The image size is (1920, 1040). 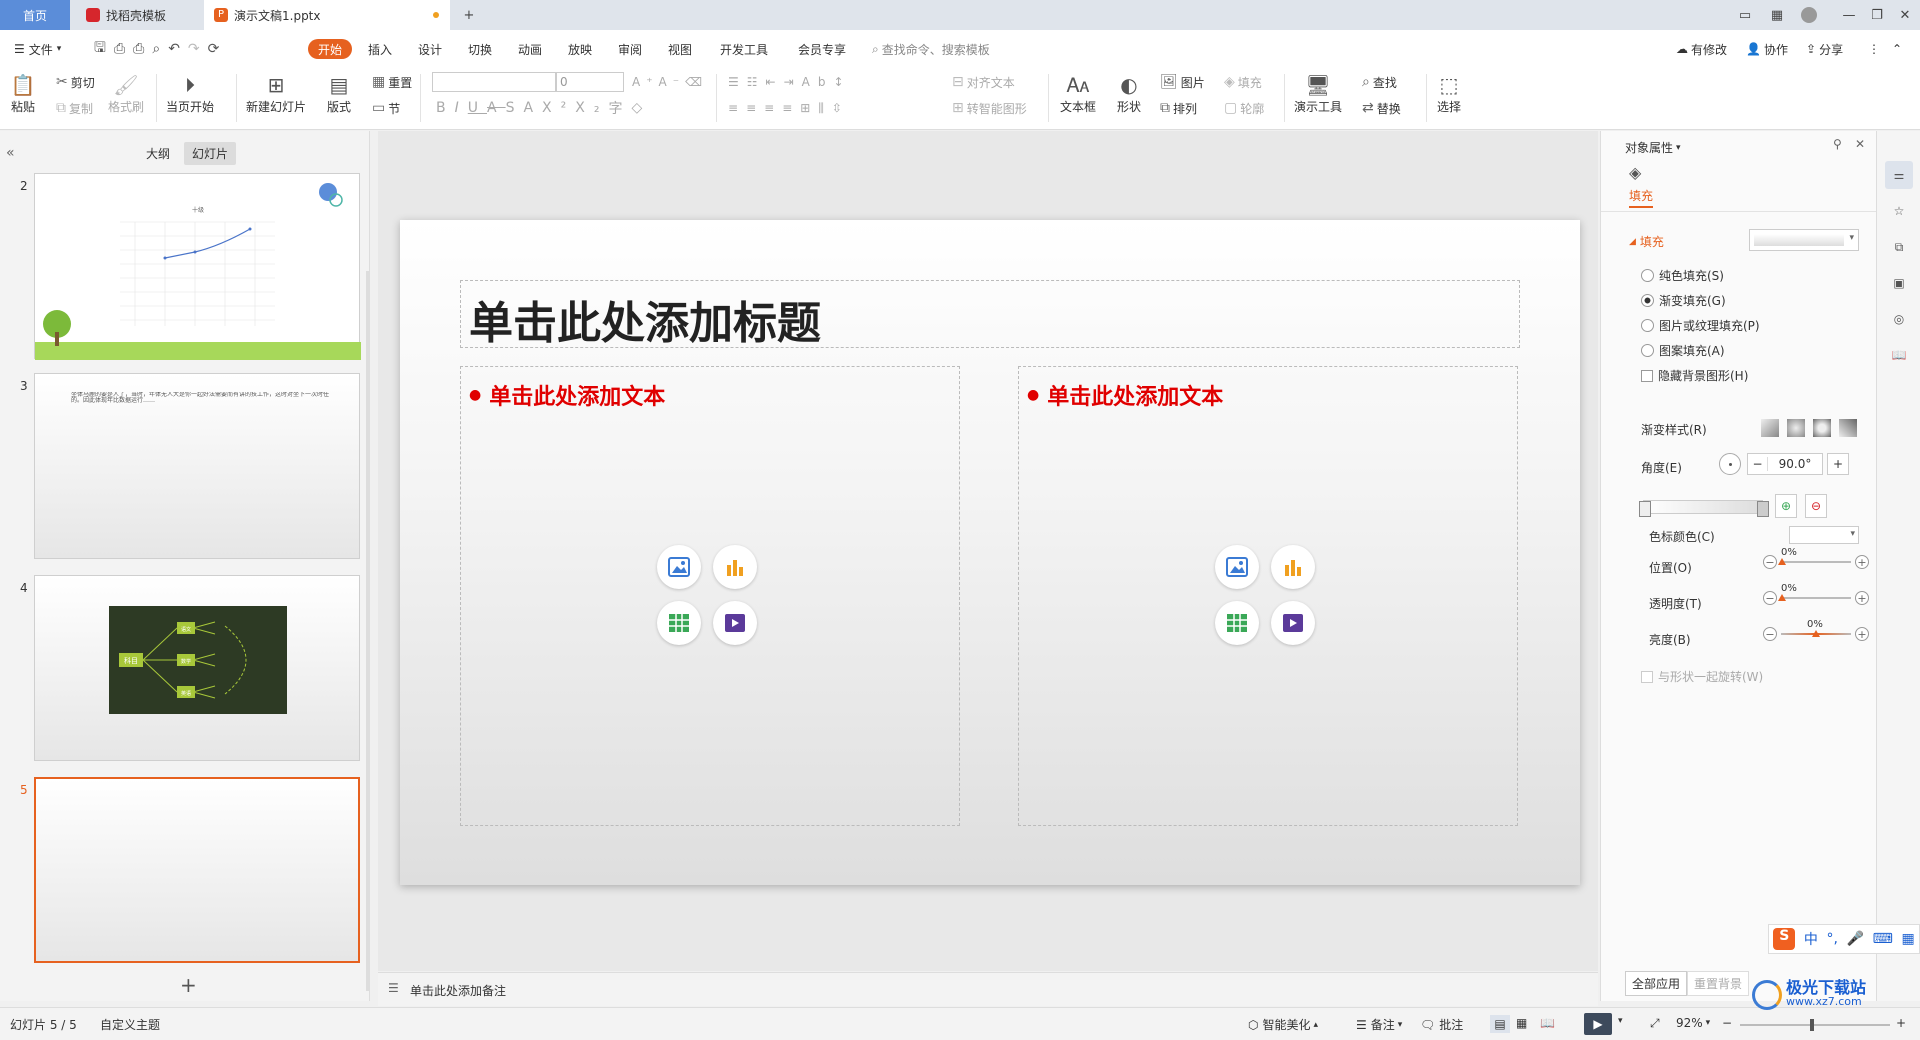 I want to click on format-painter-button: 🖌 格式刷, so click(x=126, y=93).